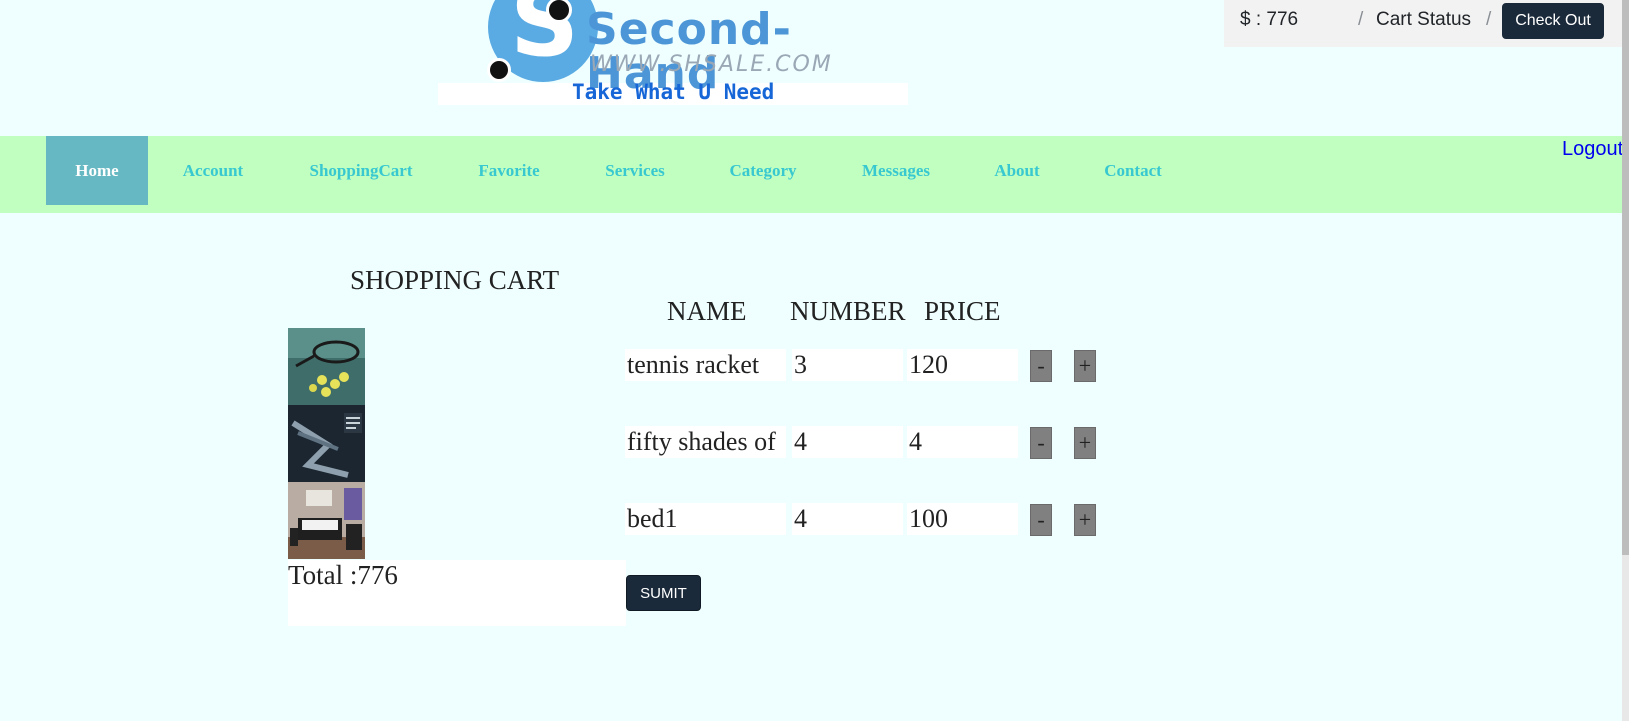  What do you see at coordinates (711, 64) in the screenshot?
I see `logo-url: WWW.SHSALE.COM` at bounding box center [711, 64].